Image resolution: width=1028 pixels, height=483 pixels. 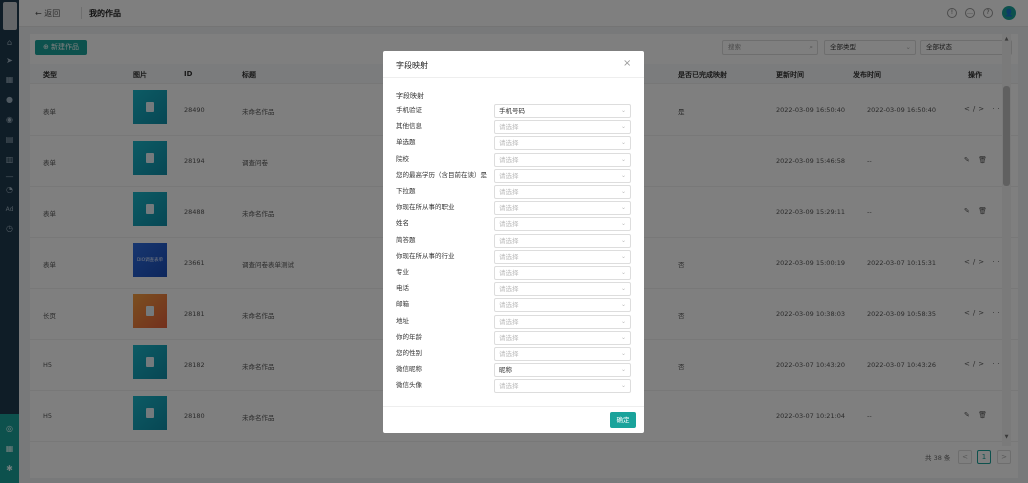 I want to click on mapping-row: 微信头像 请选择 ⌄, so click(x=516, y=386).